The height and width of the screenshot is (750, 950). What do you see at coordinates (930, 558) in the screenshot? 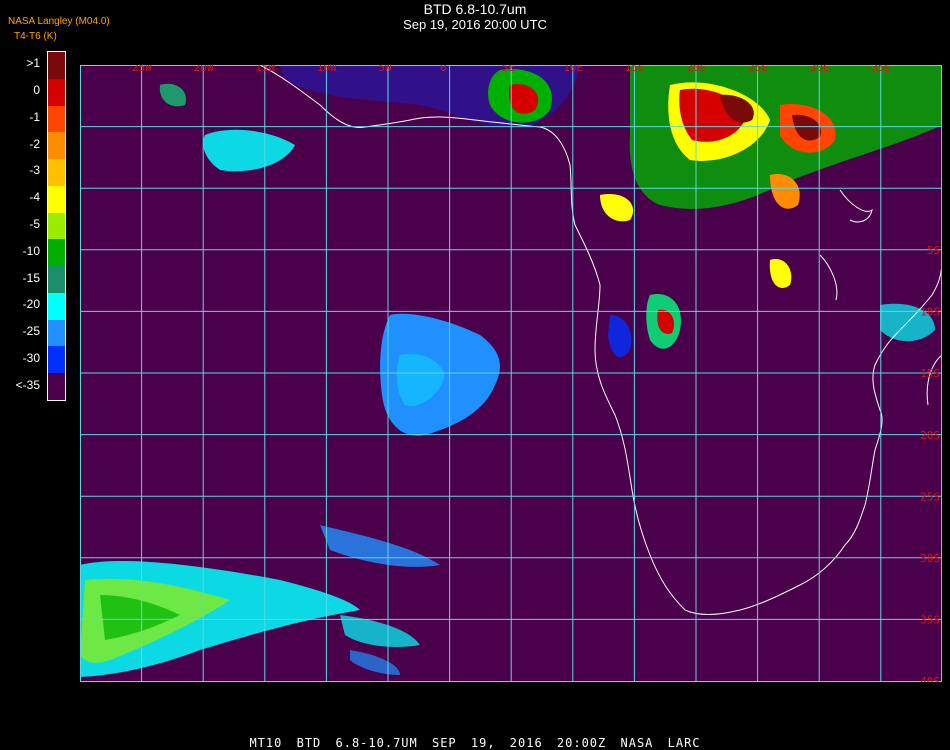
I see `latitude-label: 30S` at bounding box center [930, 558].